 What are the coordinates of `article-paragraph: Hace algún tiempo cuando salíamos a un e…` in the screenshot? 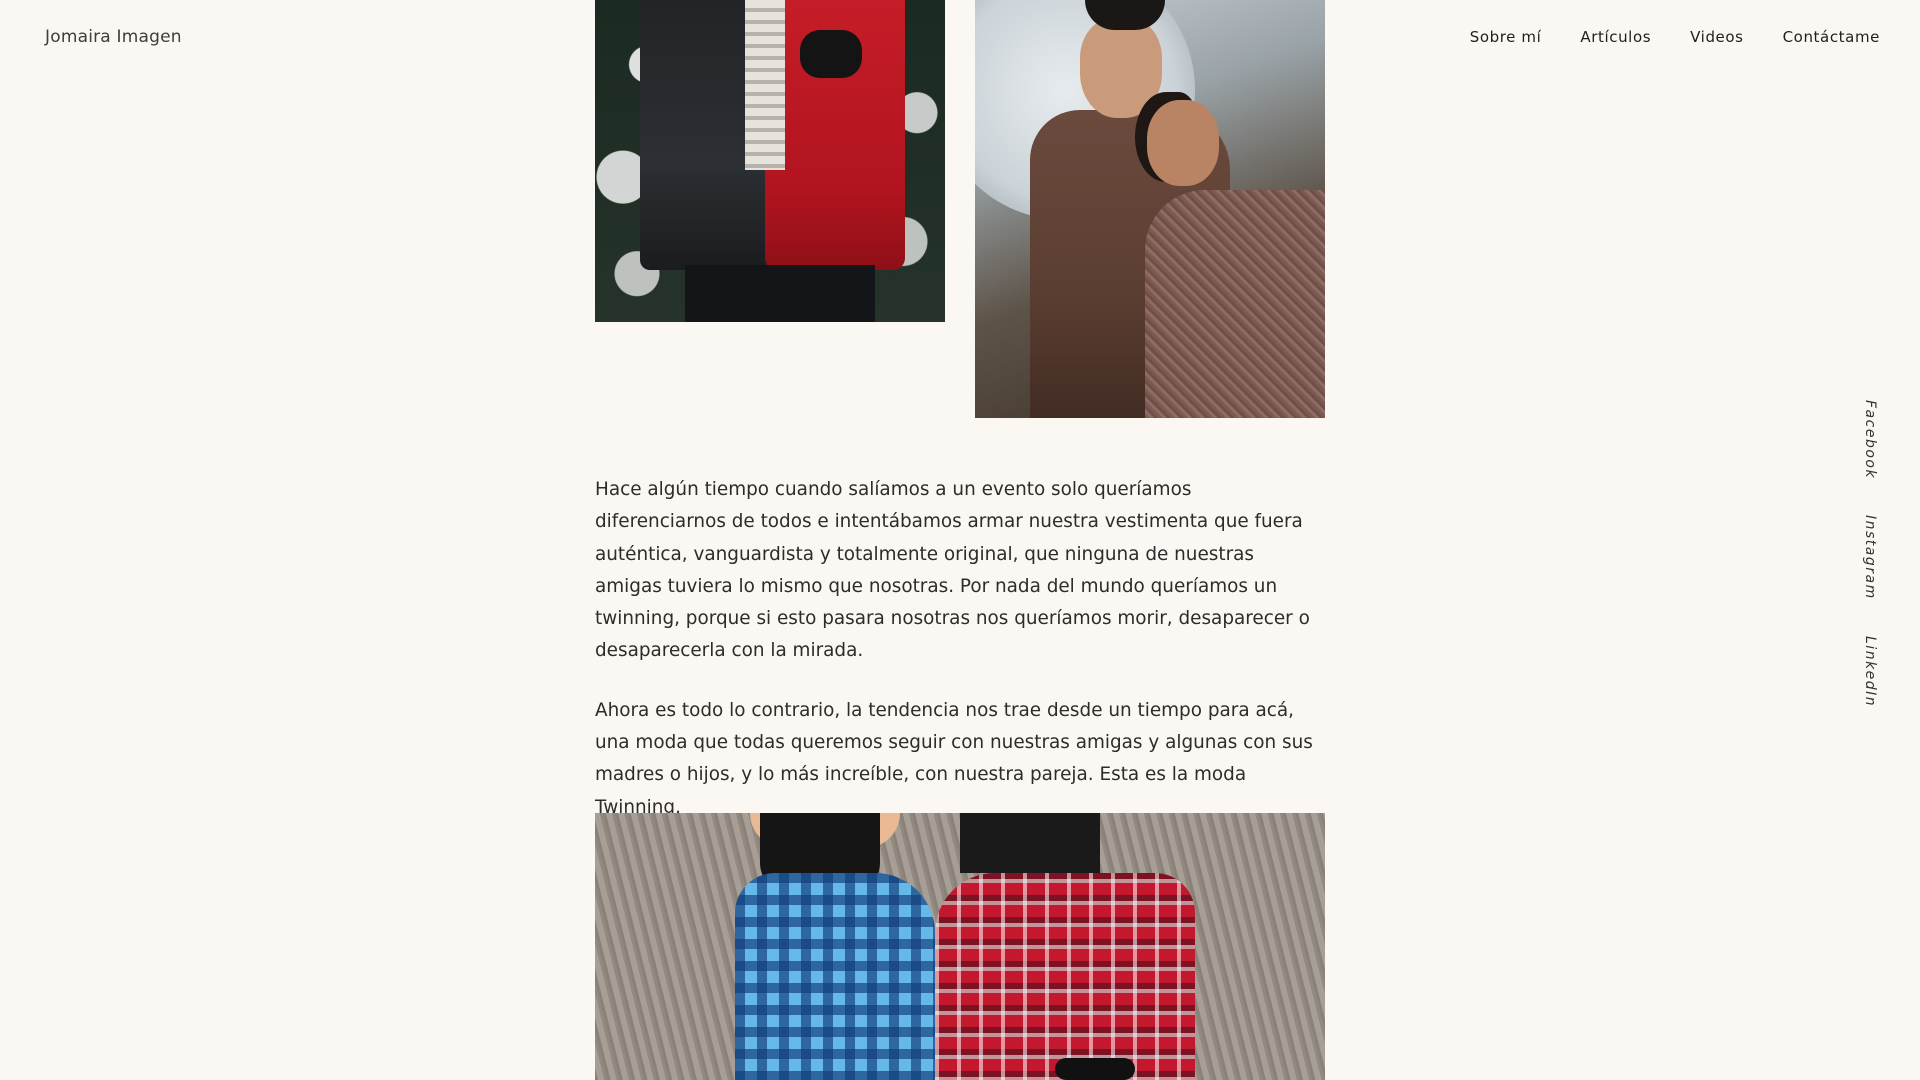 It's located at (952, 570).